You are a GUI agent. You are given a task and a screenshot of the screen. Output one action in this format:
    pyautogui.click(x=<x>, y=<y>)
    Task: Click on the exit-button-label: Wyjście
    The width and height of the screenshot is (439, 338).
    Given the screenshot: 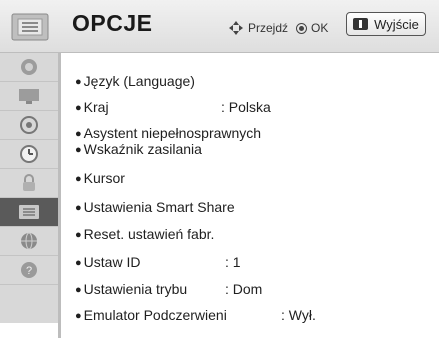 What is the action you would take?
    pyautogui.click(x=396, y=24)
    